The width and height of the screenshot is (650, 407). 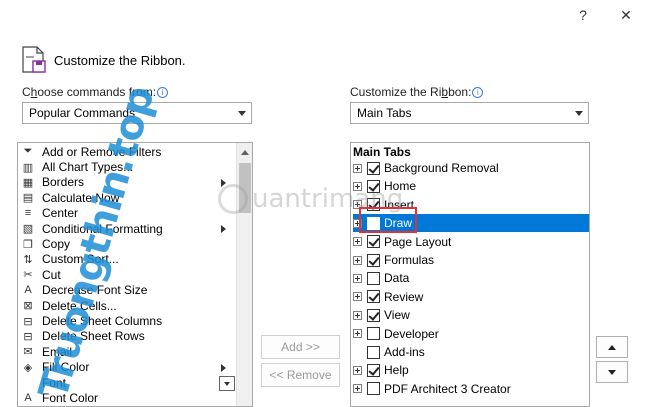 I want to click on command-item: ≡ Center, so click(x=49, y=213).